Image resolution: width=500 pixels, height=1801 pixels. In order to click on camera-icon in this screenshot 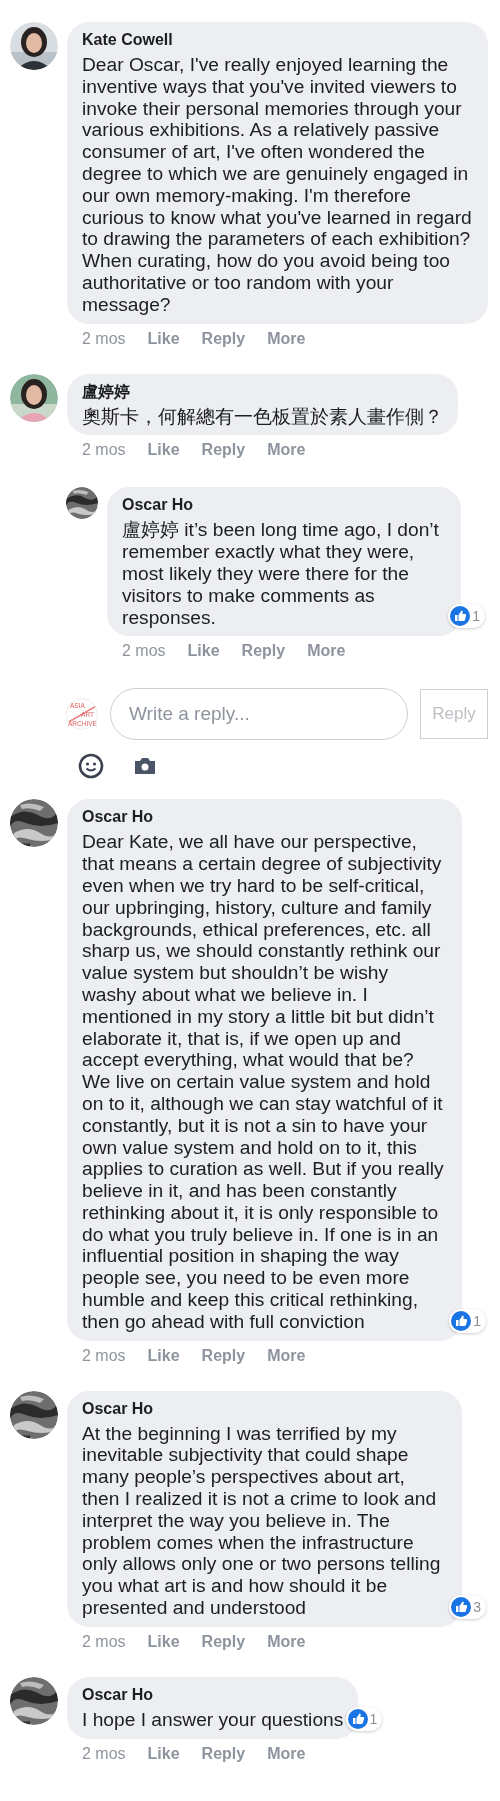, I will do `click(145, 766)`.